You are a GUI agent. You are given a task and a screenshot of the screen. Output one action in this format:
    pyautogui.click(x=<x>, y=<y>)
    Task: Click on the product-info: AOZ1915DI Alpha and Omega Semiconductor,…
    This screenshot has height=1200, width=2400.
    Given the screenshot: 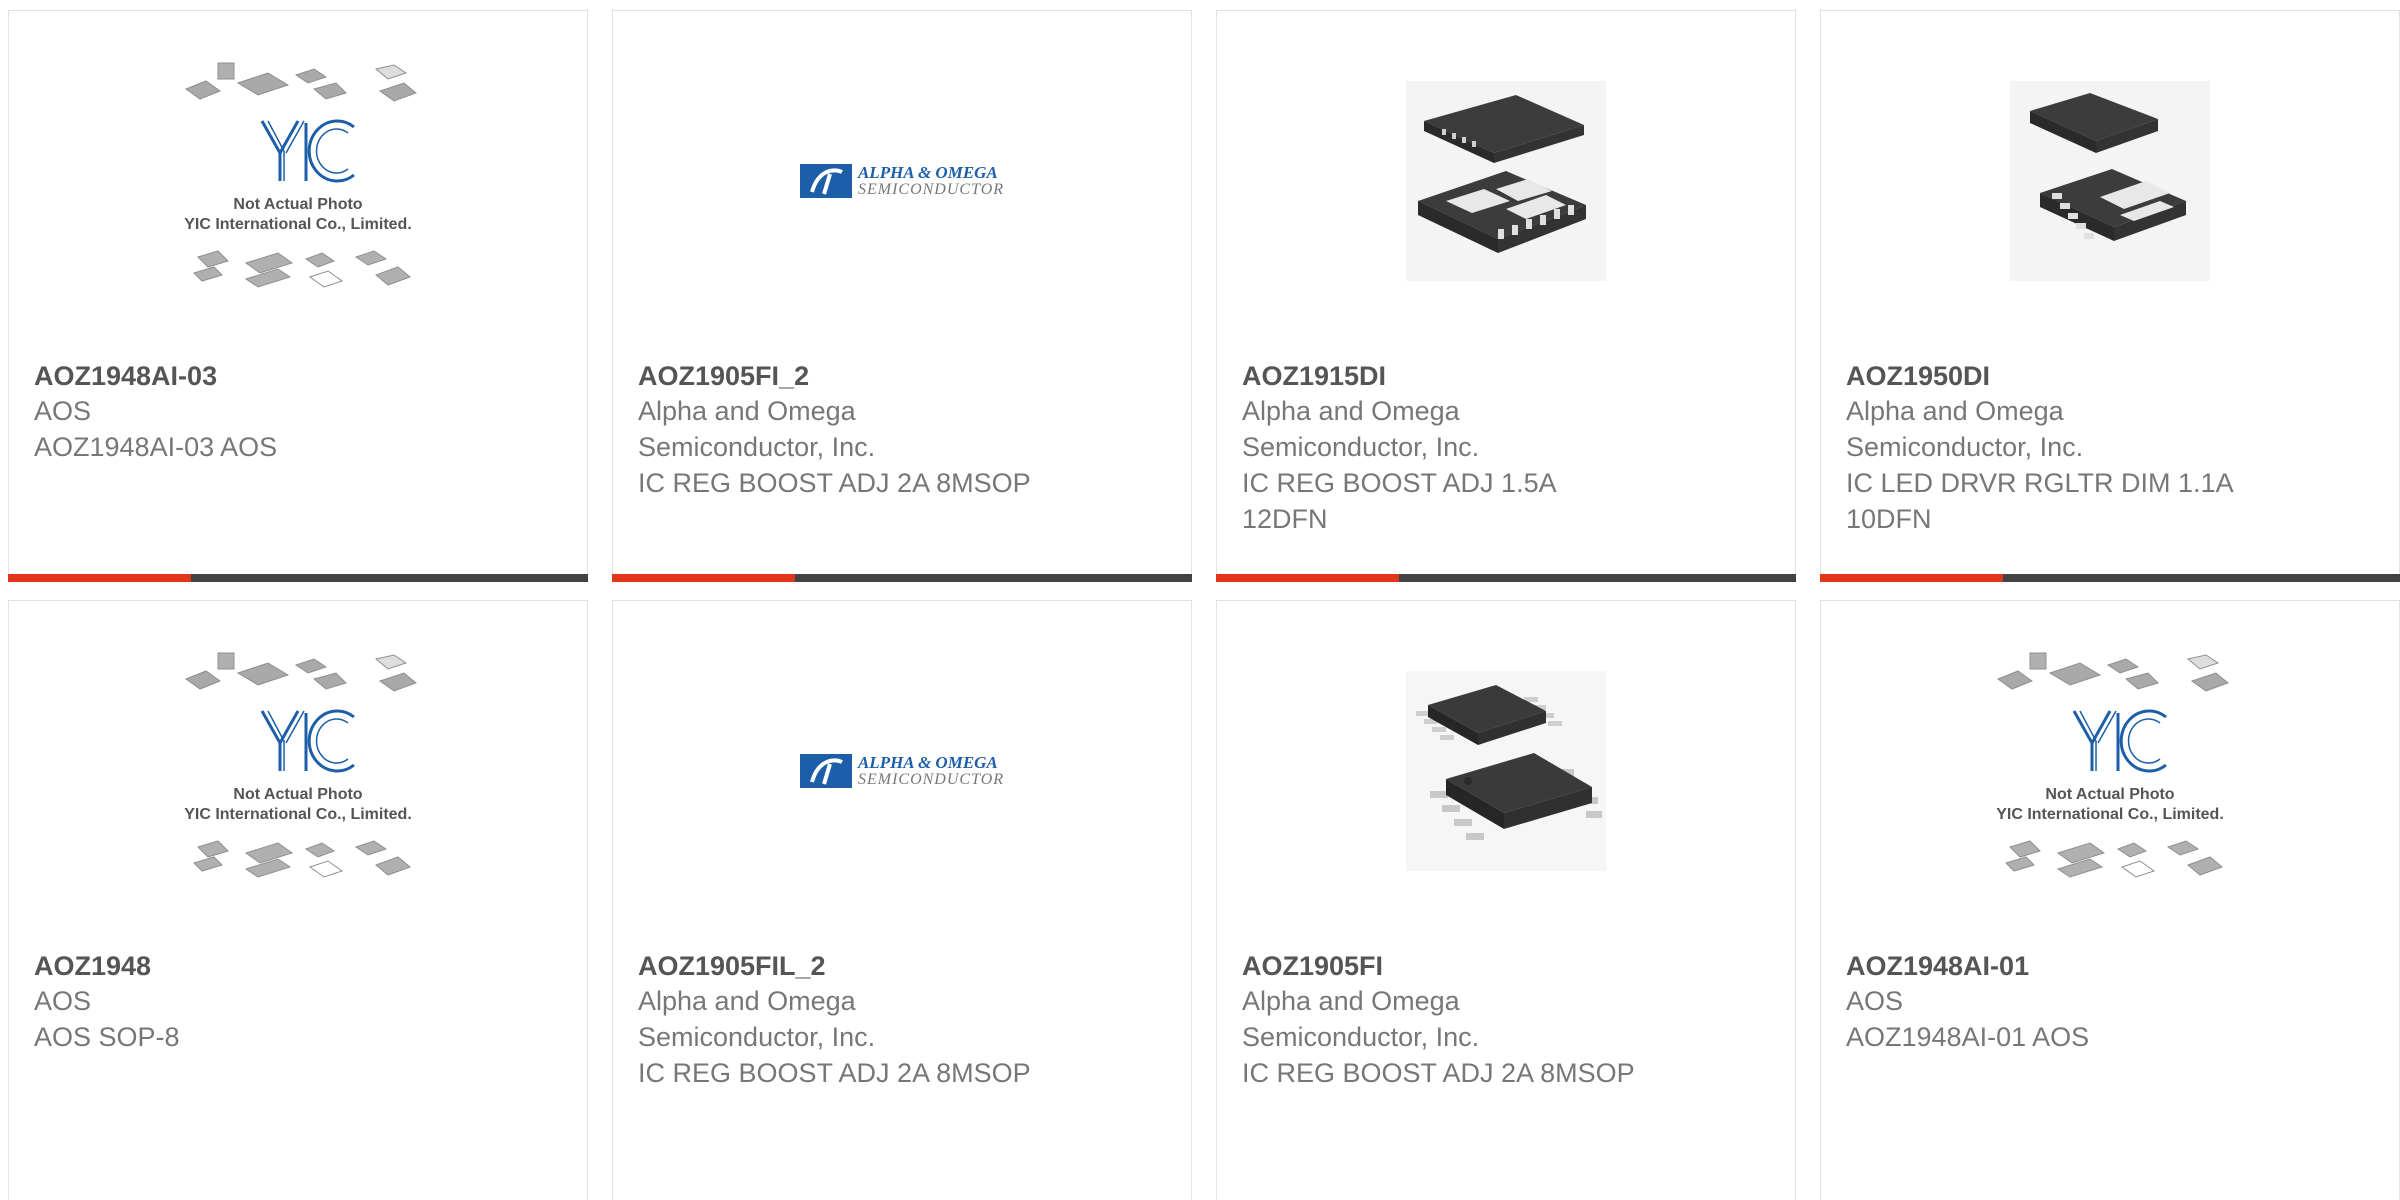 What is the action you would take?
    pyautogui.click(x=1506, y=448)
    